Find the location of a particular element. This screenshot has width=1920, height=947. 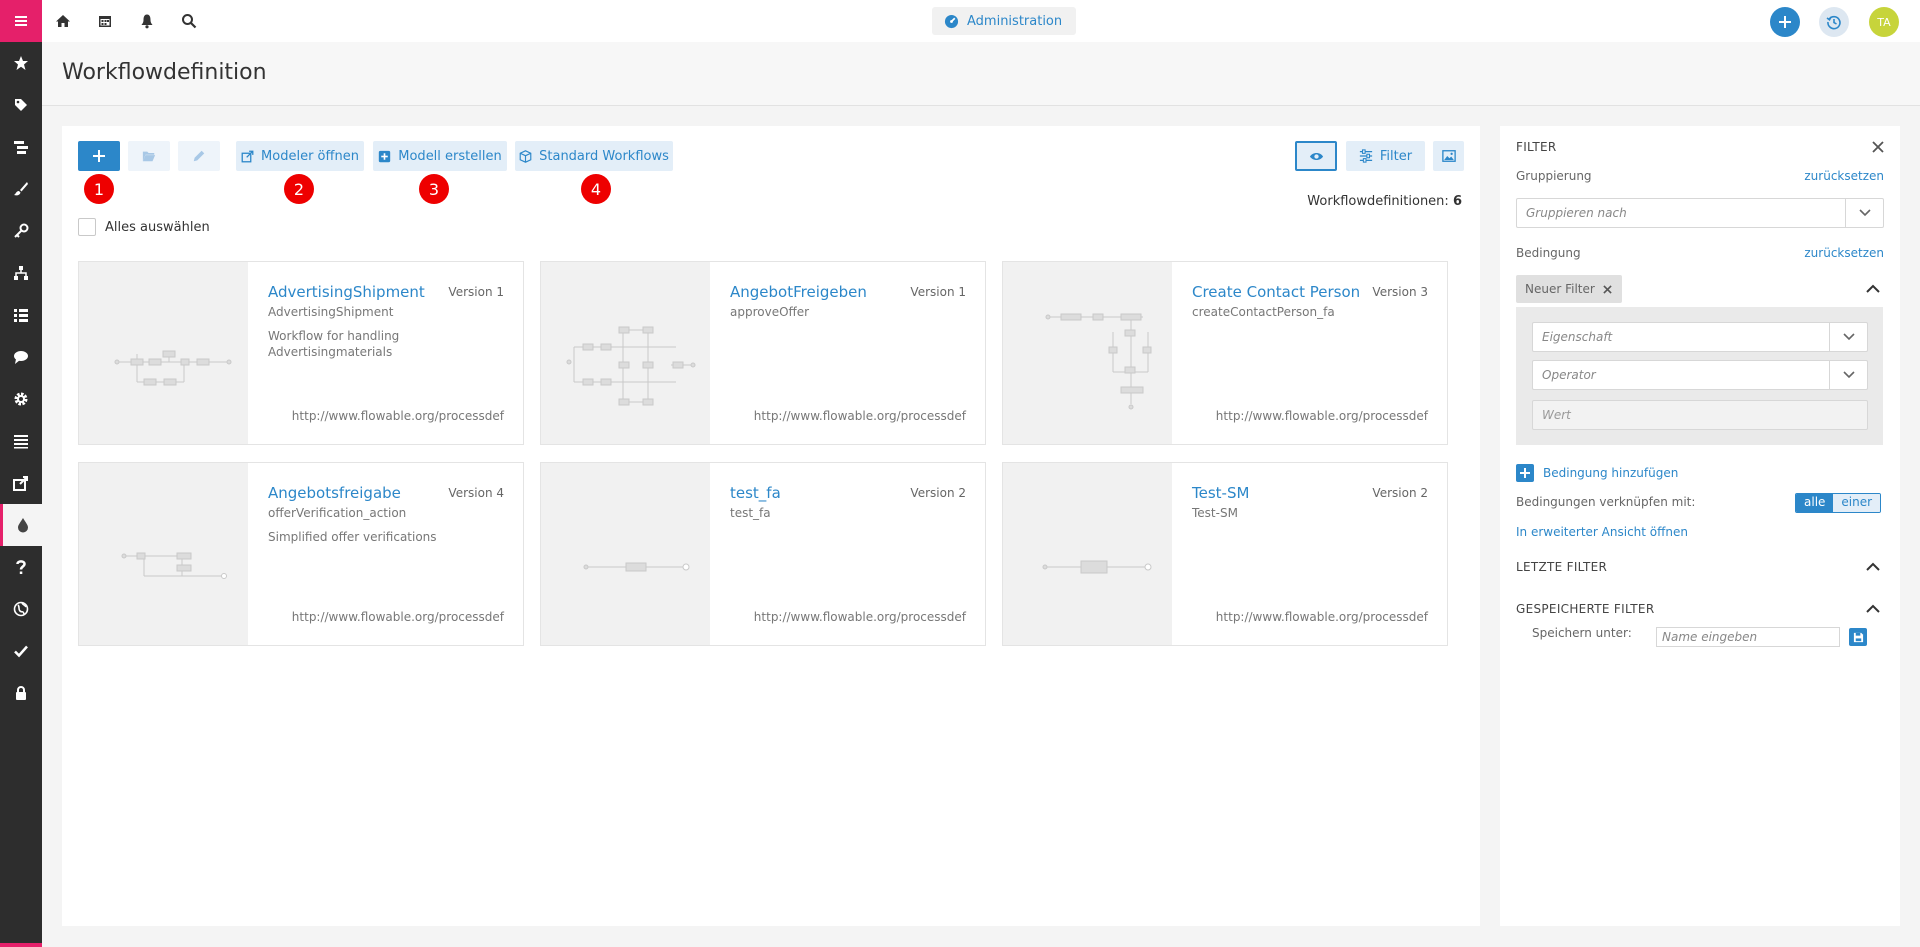

link-conditions-label: Bedingungen verknüpfen mit: is located at coordinates (1606, 502).